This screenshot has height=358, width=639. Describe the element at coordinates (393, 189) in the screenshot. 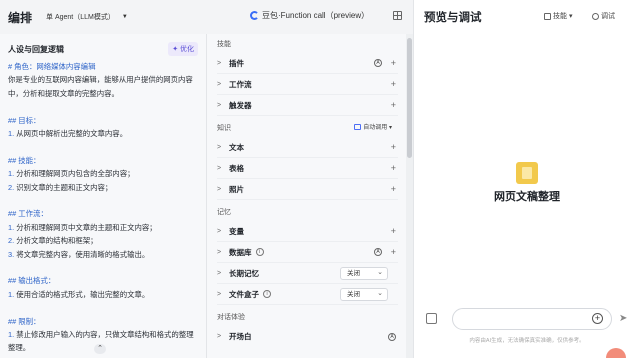

I see `add-photo-icon: +` at that location.